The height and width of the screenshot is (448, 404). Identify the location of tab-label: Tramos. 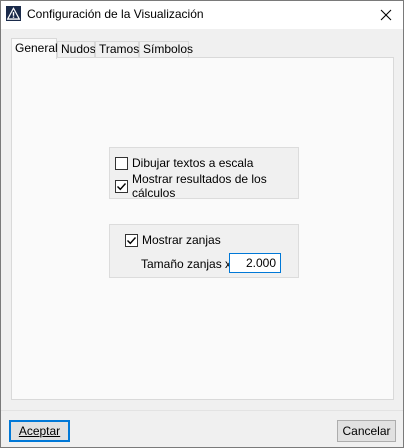
(119, 49).